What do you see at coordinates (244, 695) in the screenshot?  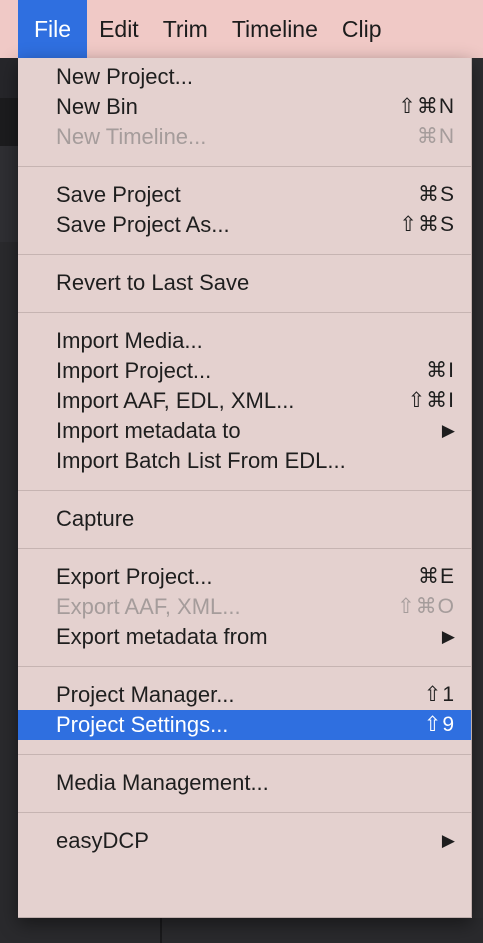 I see `menu-item-project-manager: Project Manager... ⇧1` at bounding box center [244, 695].